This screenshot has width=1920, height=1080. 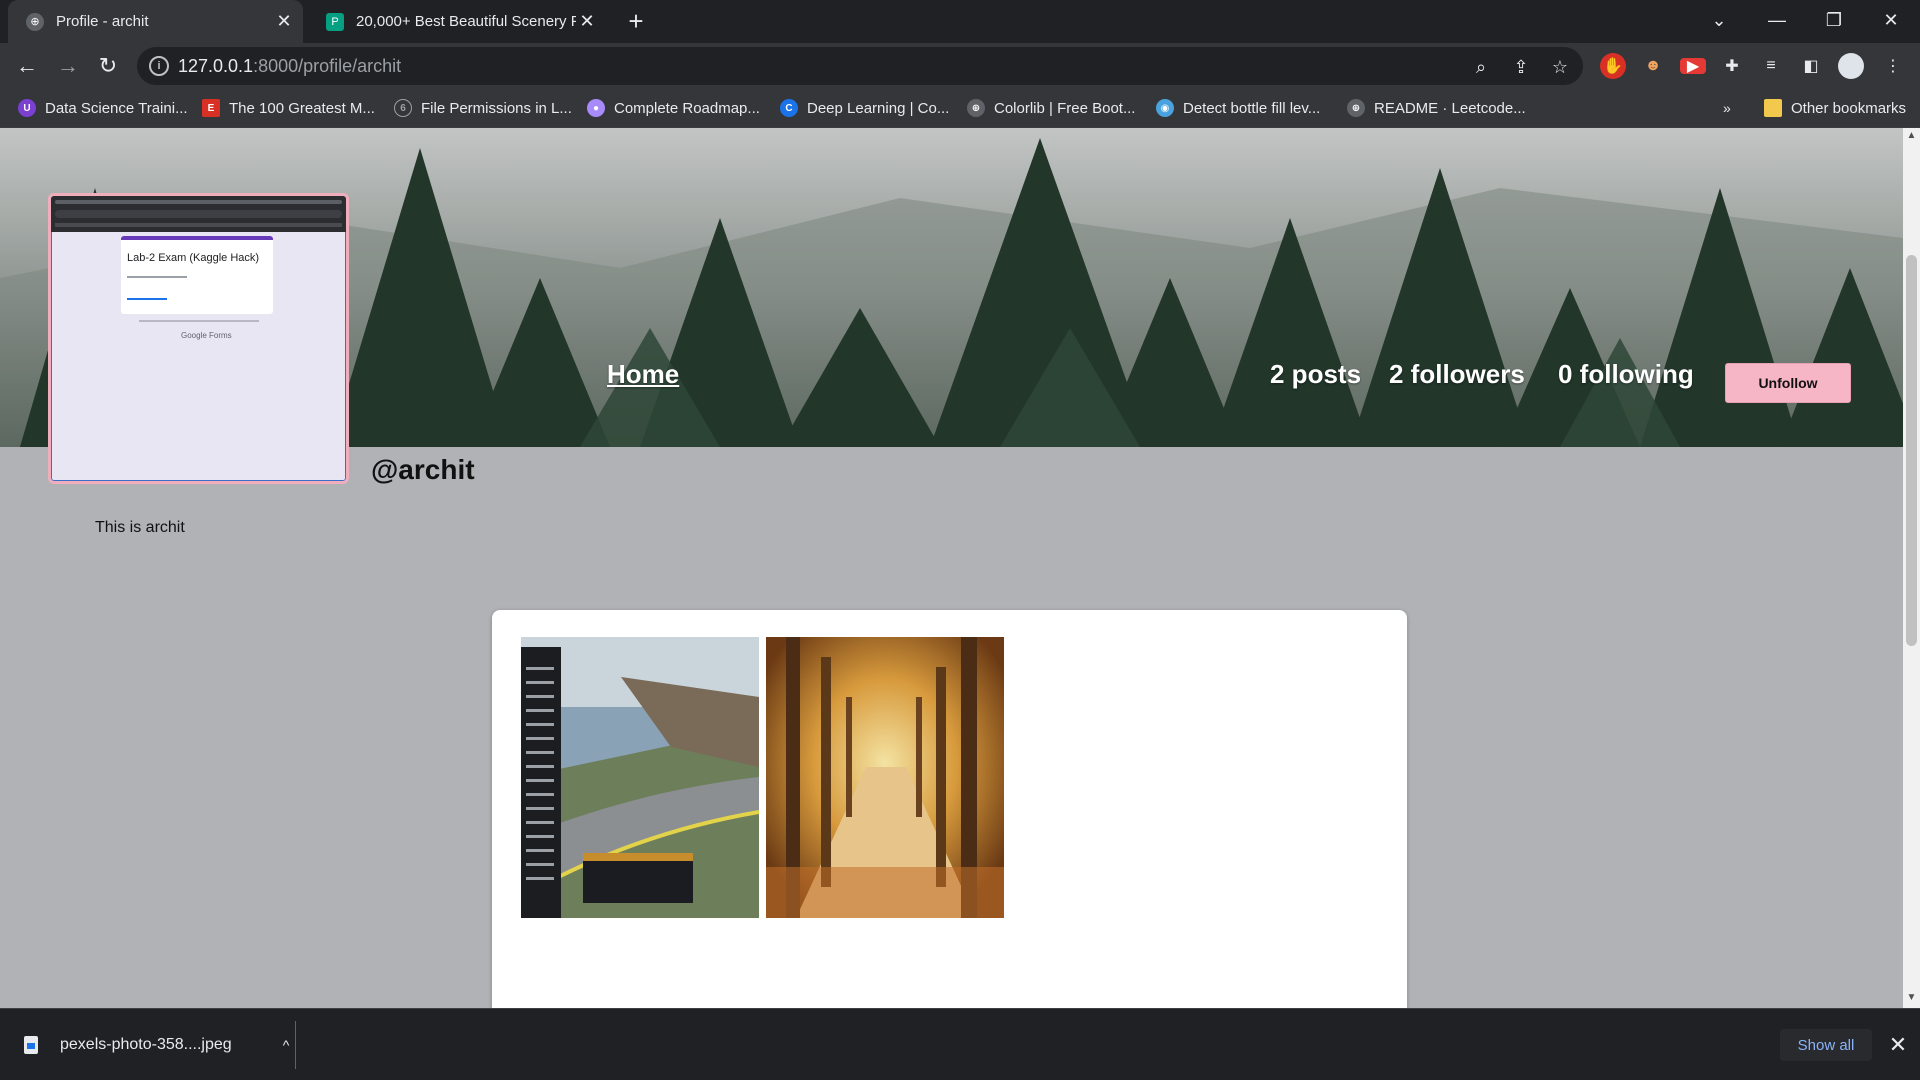 What do you see at coordinates (206, 335) in the screenshot?
I see `google-forms-label: Google Forms` at bounding box center [206, 335].